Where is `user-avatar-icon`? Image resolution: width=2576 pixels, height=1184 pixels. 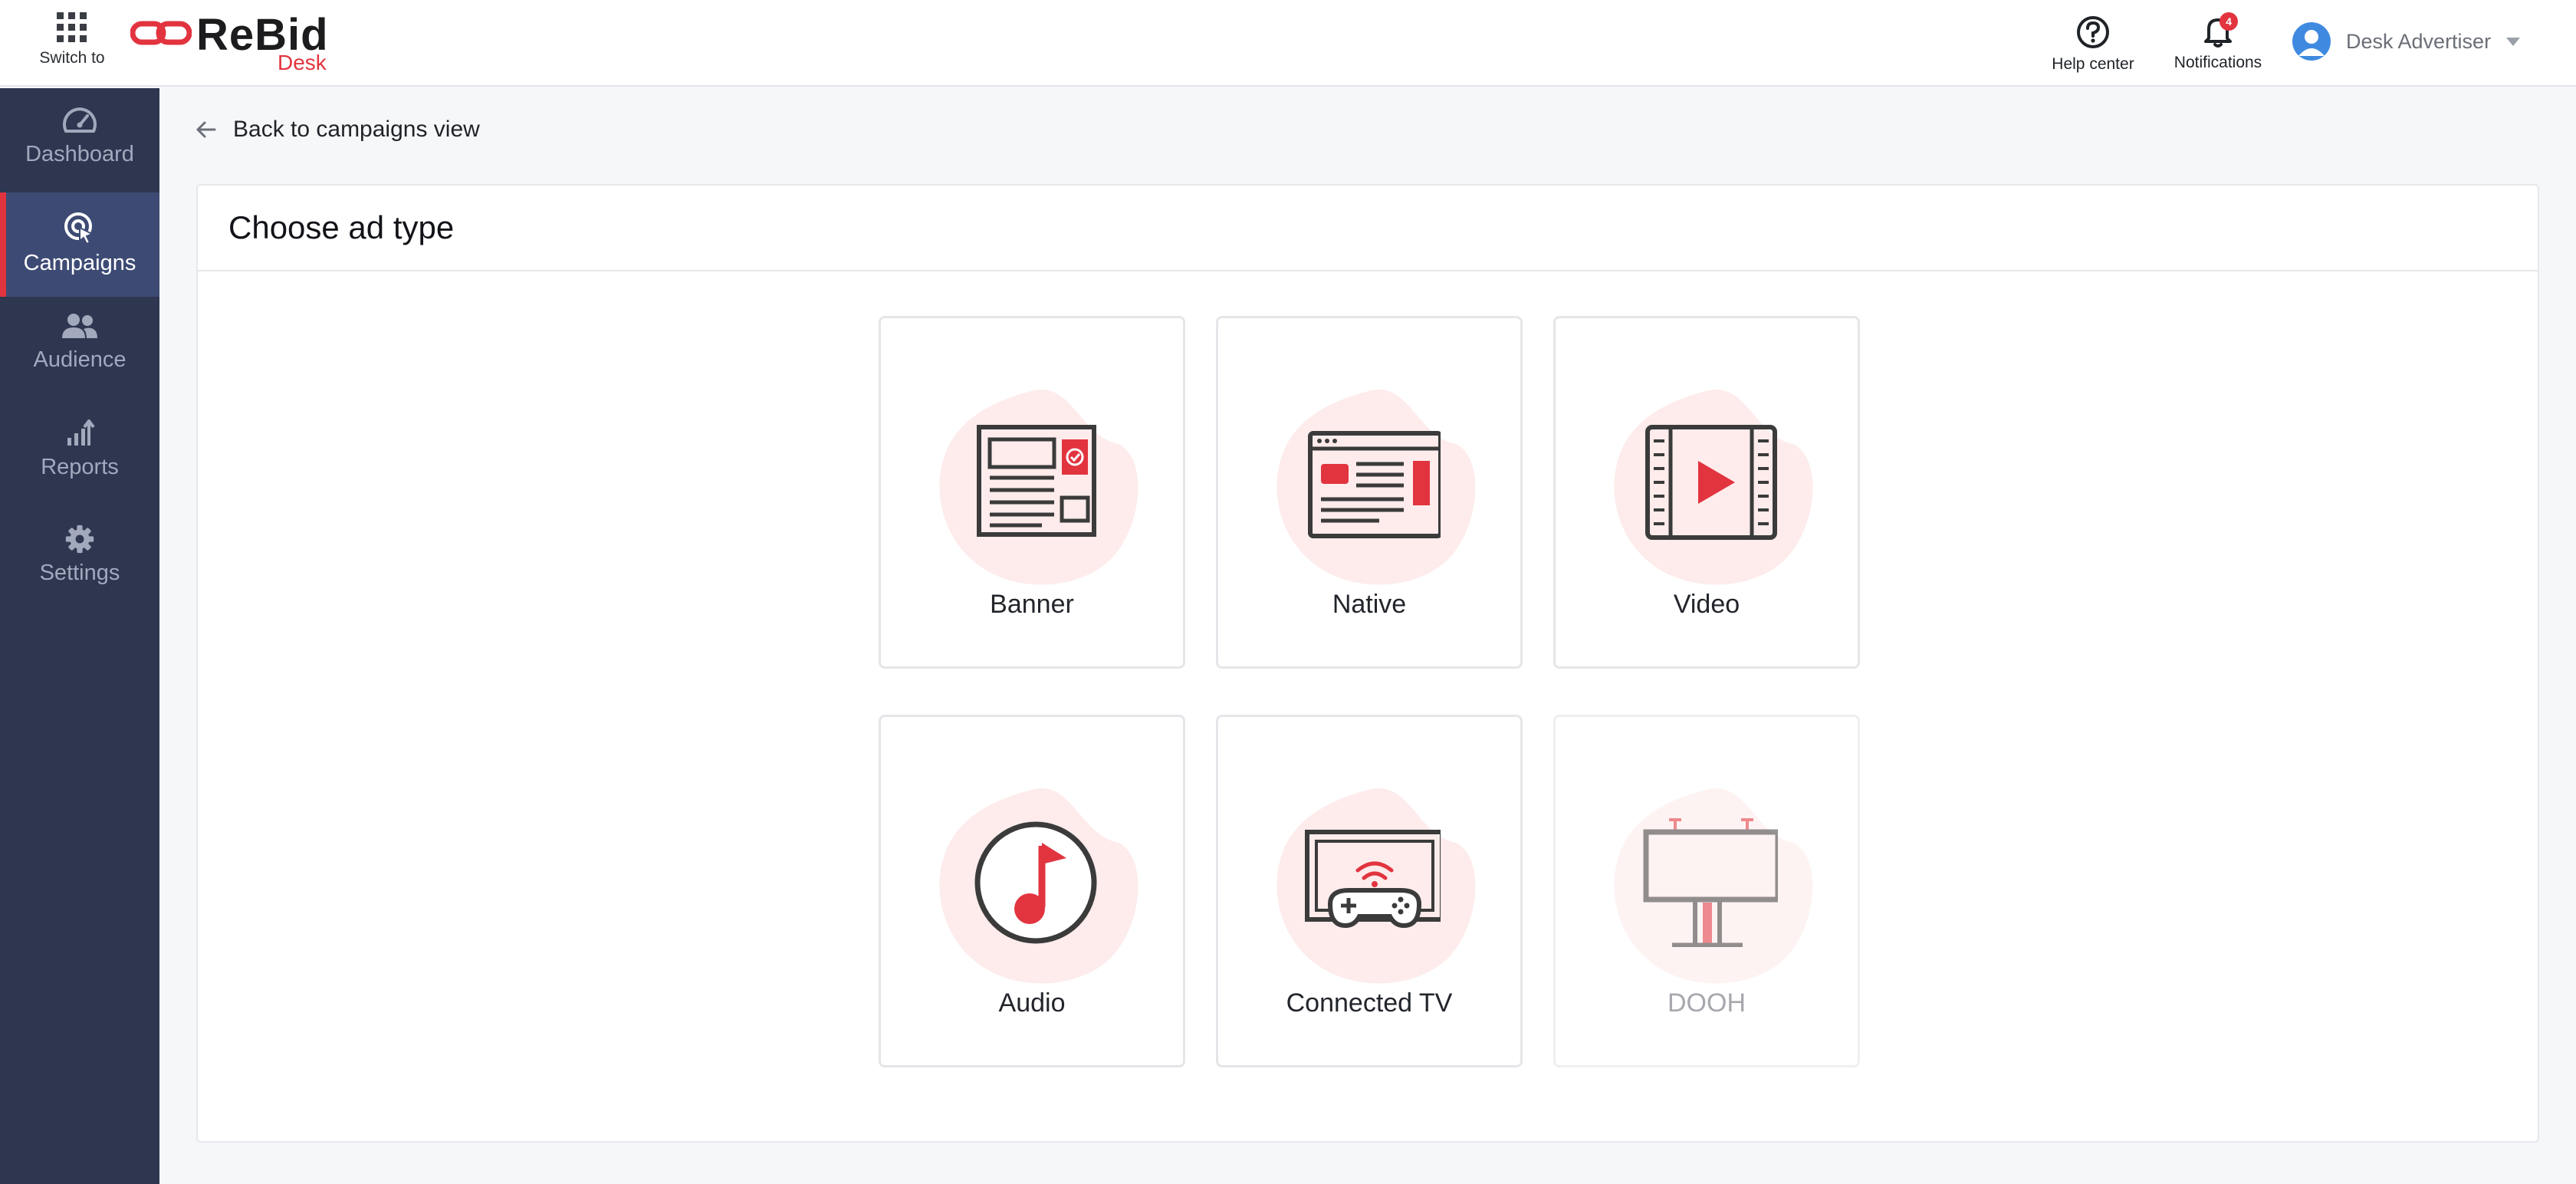
user-avatar-icon is located at coordinates (2311, 41).